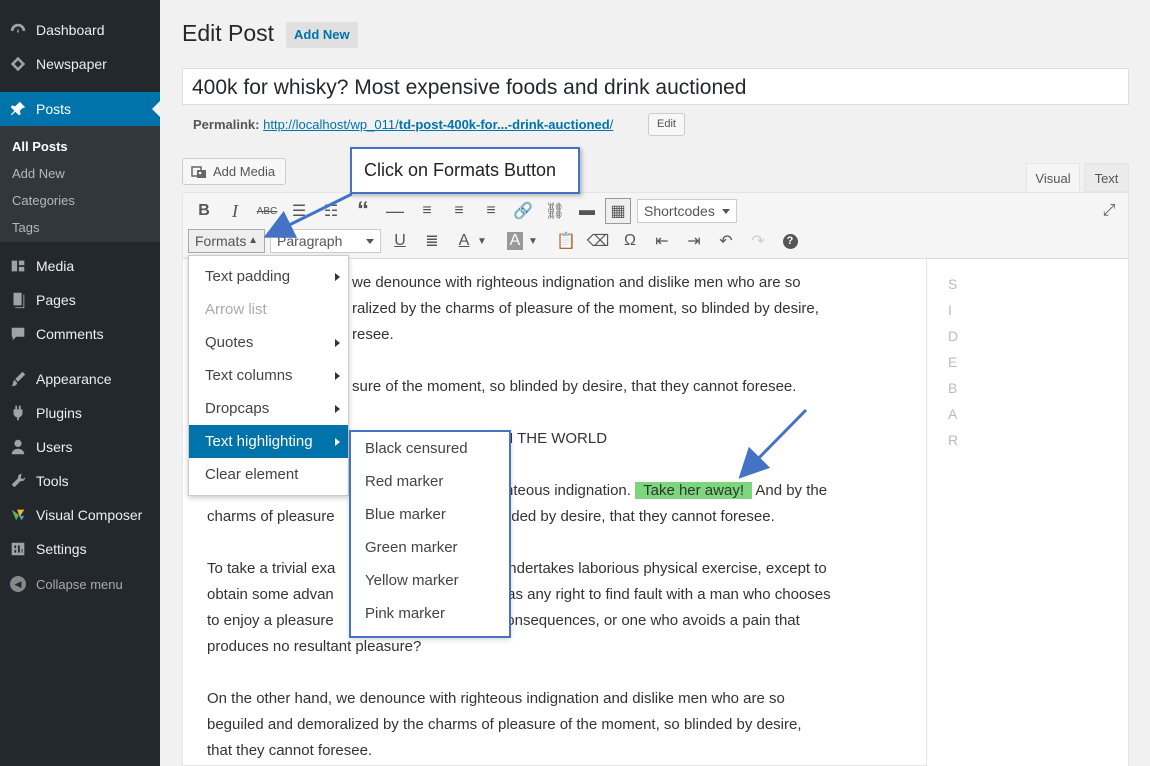  I want to click on menu-users: Users, so click(80, 447).